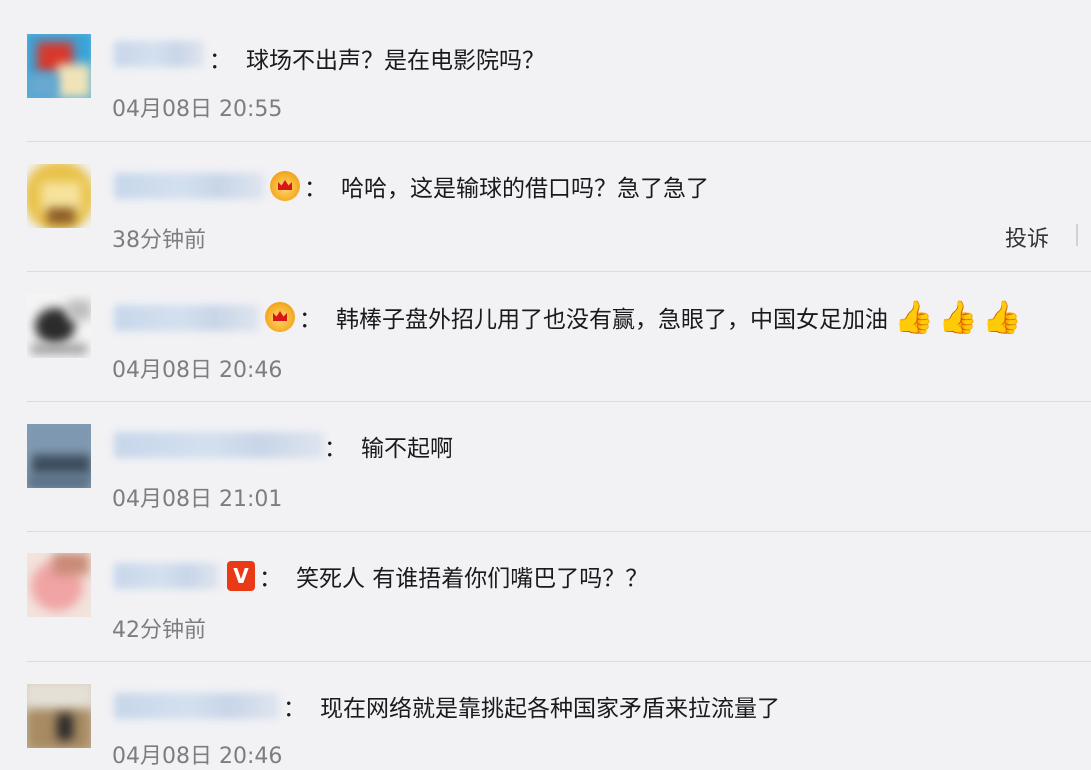  Describe the element at coordinates (159, 630) in the screenshot. I see `timestamp: 42分钟前` at that location.